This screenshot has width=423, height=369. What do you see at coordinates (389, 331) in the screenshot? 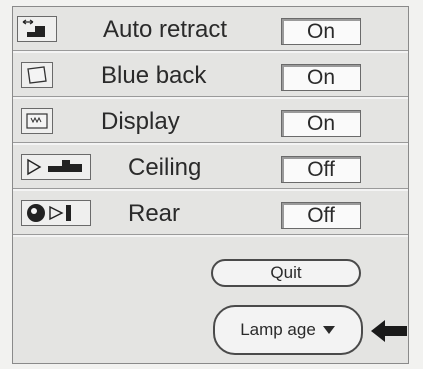
I see `pointer-arrow-icon` at bounding box center [389, 331].